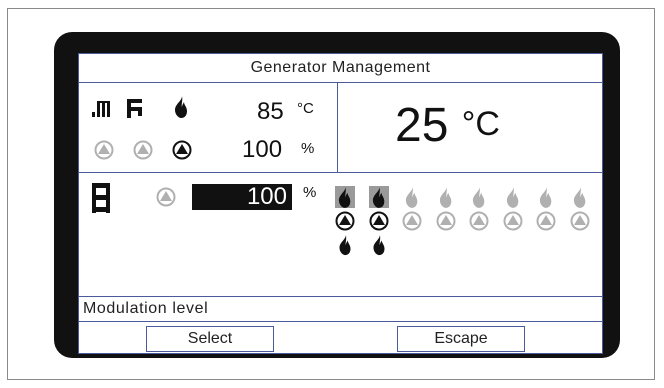 Image resolution: width=664 pixels, height=388 pixels. What do you see at coordinates (422, 125) in the screenshot?
I see `setpoint-value: 25` at bounding box center [422, 125].